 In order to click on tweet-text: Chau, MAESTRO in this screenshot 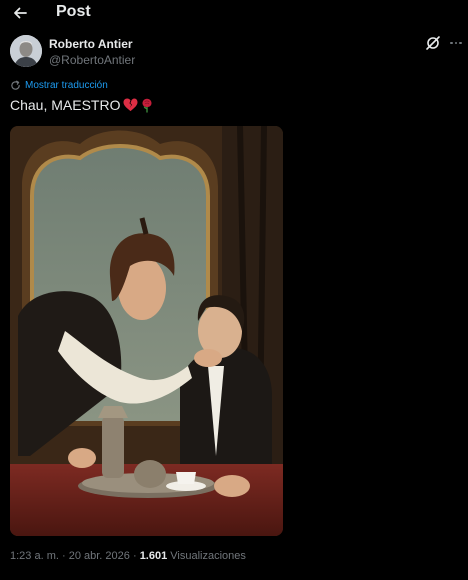, I will do `click(81, 105)`.